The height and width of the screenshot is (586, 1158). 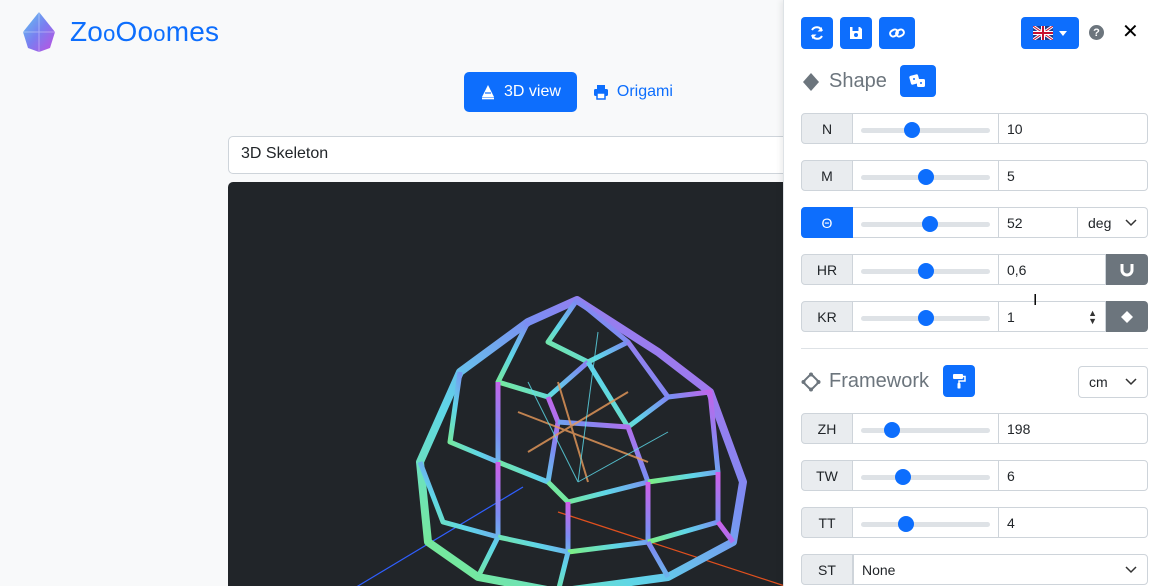 I want to click on paint-button, so click(x=959, y=381).